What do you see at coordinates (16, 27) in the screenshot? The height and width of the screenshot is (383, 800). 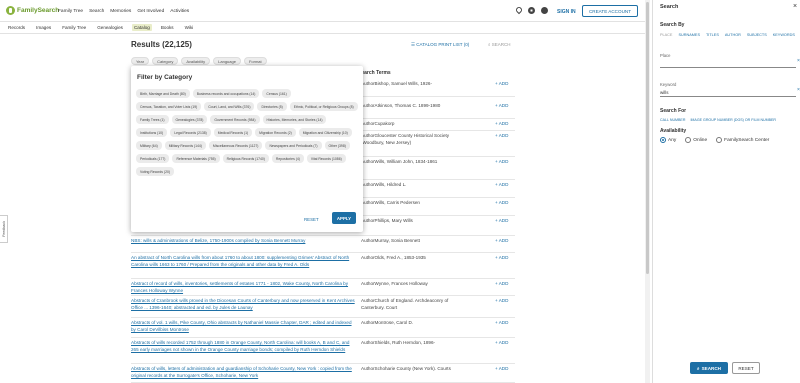 I see `subnav-records: Records` at bounding box center [16, 27].